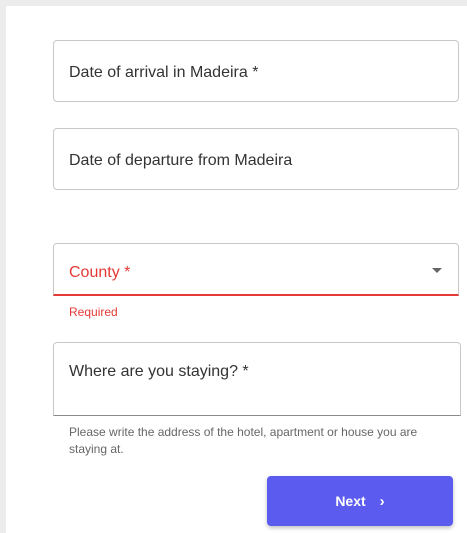 The height and width of the screenshot is (533, 467). I want to click on arrival-date-field: Date of arrival in Madeira *, so click(256, 71).